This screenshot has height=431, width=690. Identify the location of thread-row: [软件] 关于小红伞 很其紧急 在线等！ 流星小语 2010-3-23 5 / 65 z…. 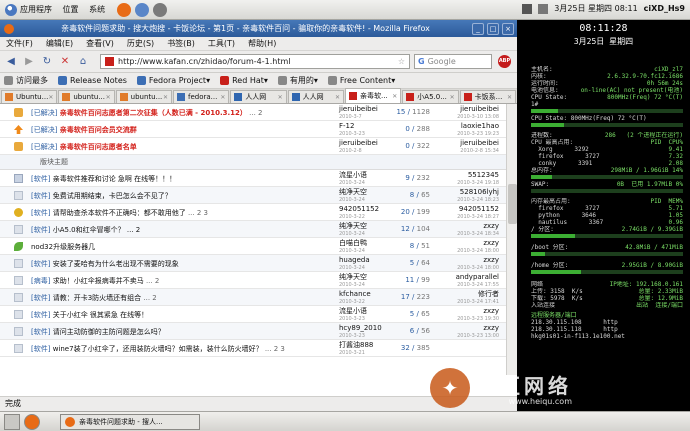
(258, 314).